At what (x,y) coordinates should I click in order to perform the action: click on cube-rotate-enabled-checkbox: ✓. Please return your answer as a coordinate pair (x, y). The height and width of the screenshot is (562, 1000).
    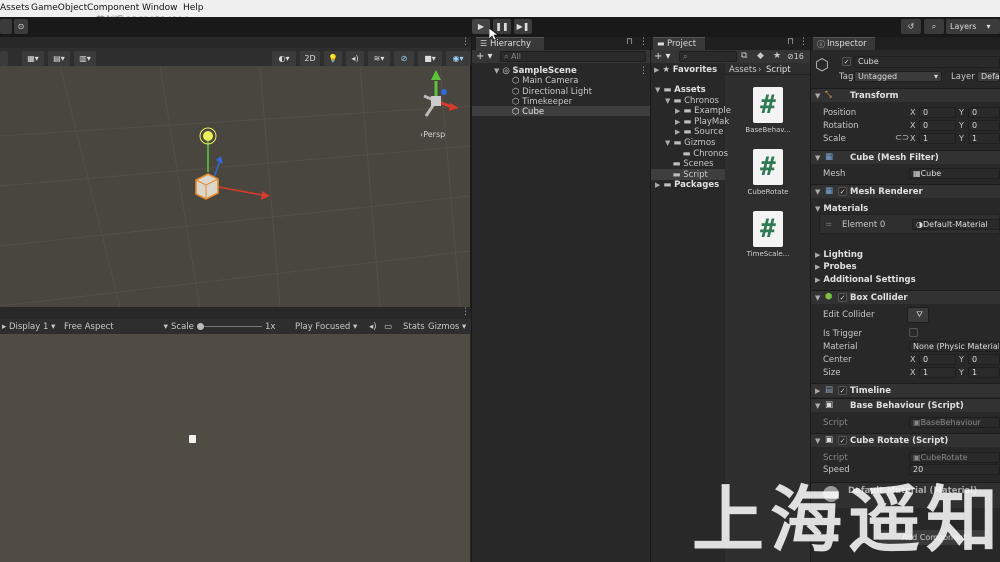
    Looking at the image, I should click on (842, 440).